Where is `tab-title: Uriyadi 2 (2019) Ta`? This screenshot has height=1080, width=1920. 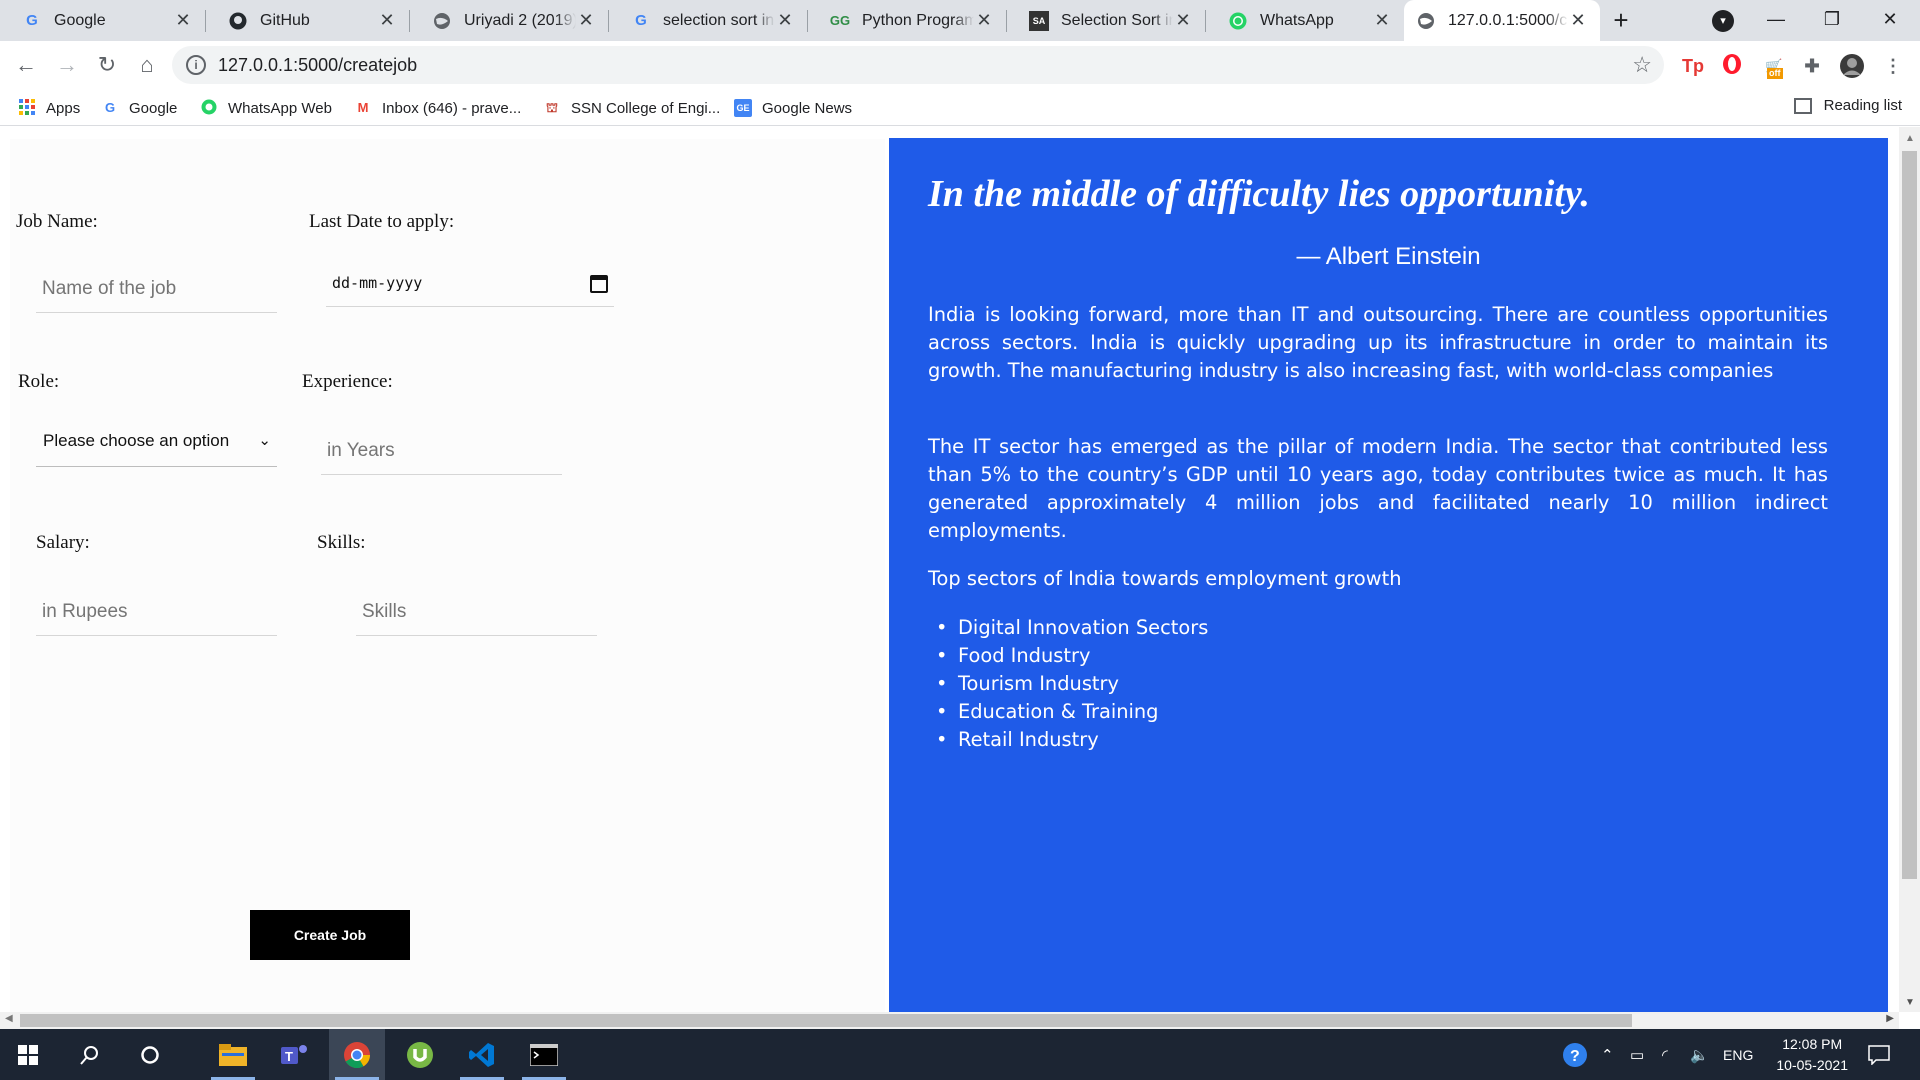
tab-title: Uriyadi 2 (2019) Ta is located at coordinates (520, 20).